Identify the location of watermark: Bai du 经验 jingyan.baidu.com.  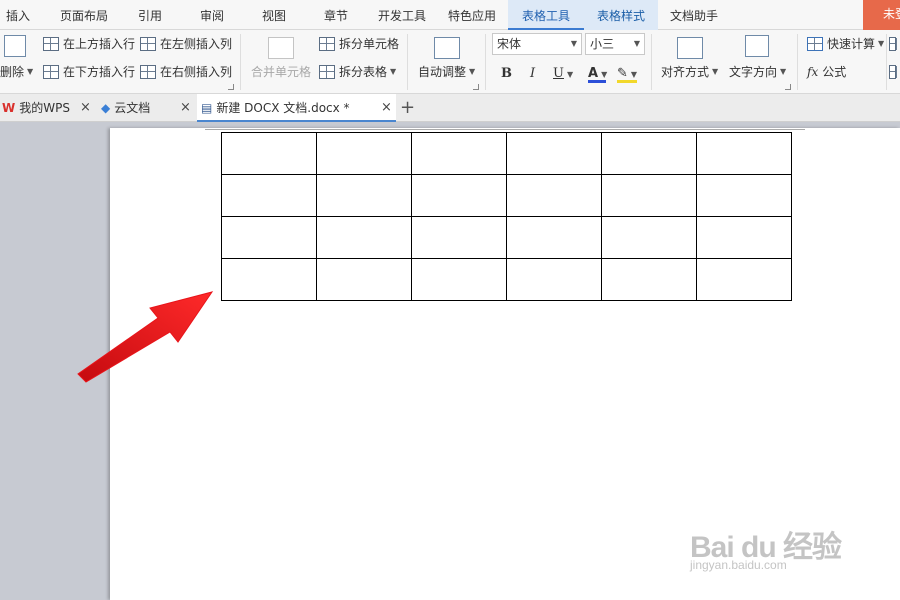
(775, 540).